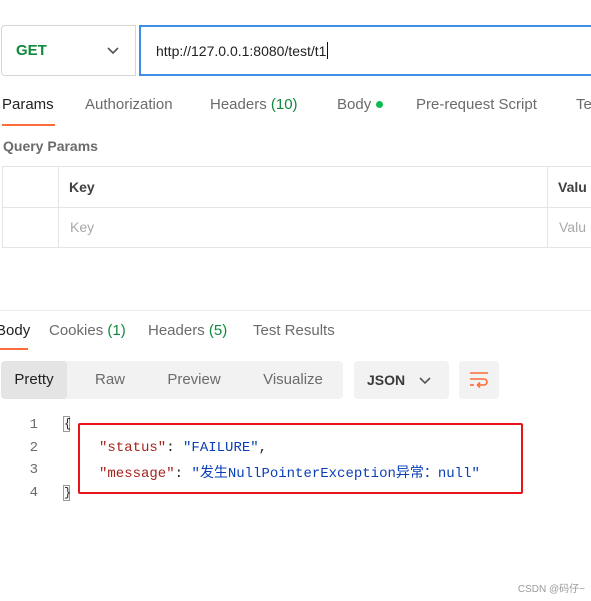 Image resolution: width=591 pixels, height=601 pixels. I want to click on line-number: 4, so click(33, 493).